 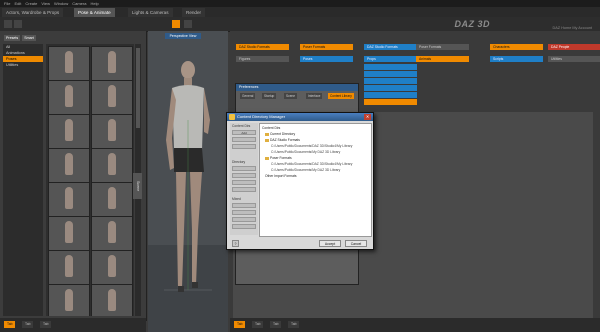 What do you see at coordinates (236, 199) in the screenshot?
I see `section-label: Mixed` at bounding box center [236, 199].